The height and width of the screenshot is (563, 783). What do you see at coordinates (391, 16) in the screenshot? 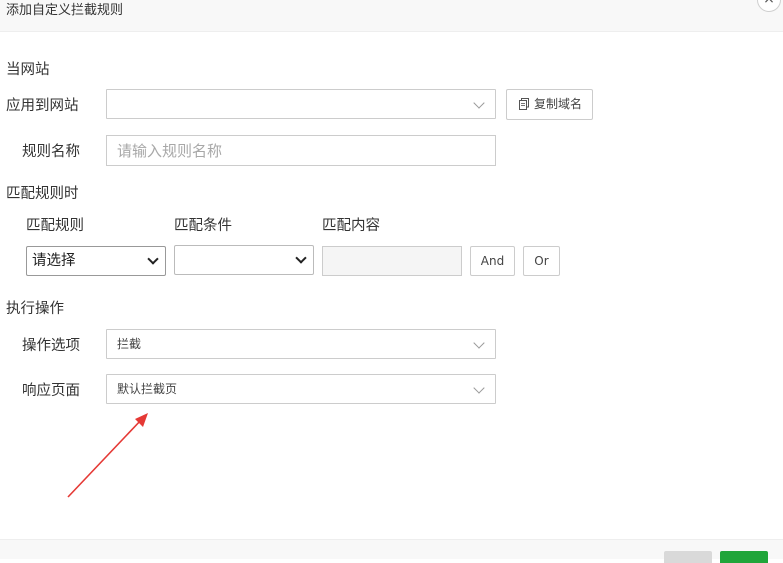
I see `dialog-header: 添加自定义拦截规则` at bounding box center [391, 16].